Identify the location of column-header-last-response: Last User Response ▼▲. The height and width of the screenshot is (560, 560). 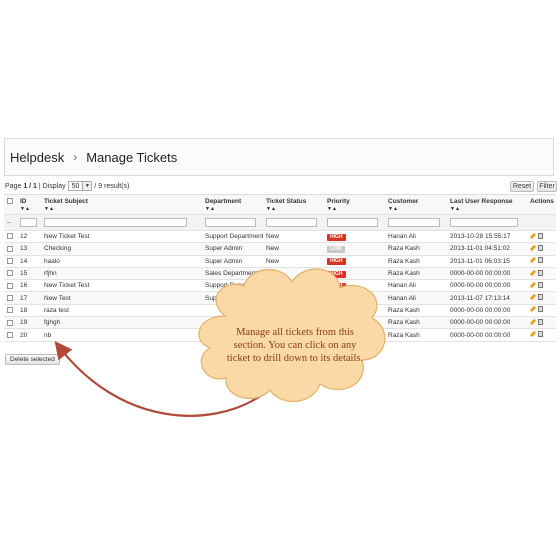
(487, 204).